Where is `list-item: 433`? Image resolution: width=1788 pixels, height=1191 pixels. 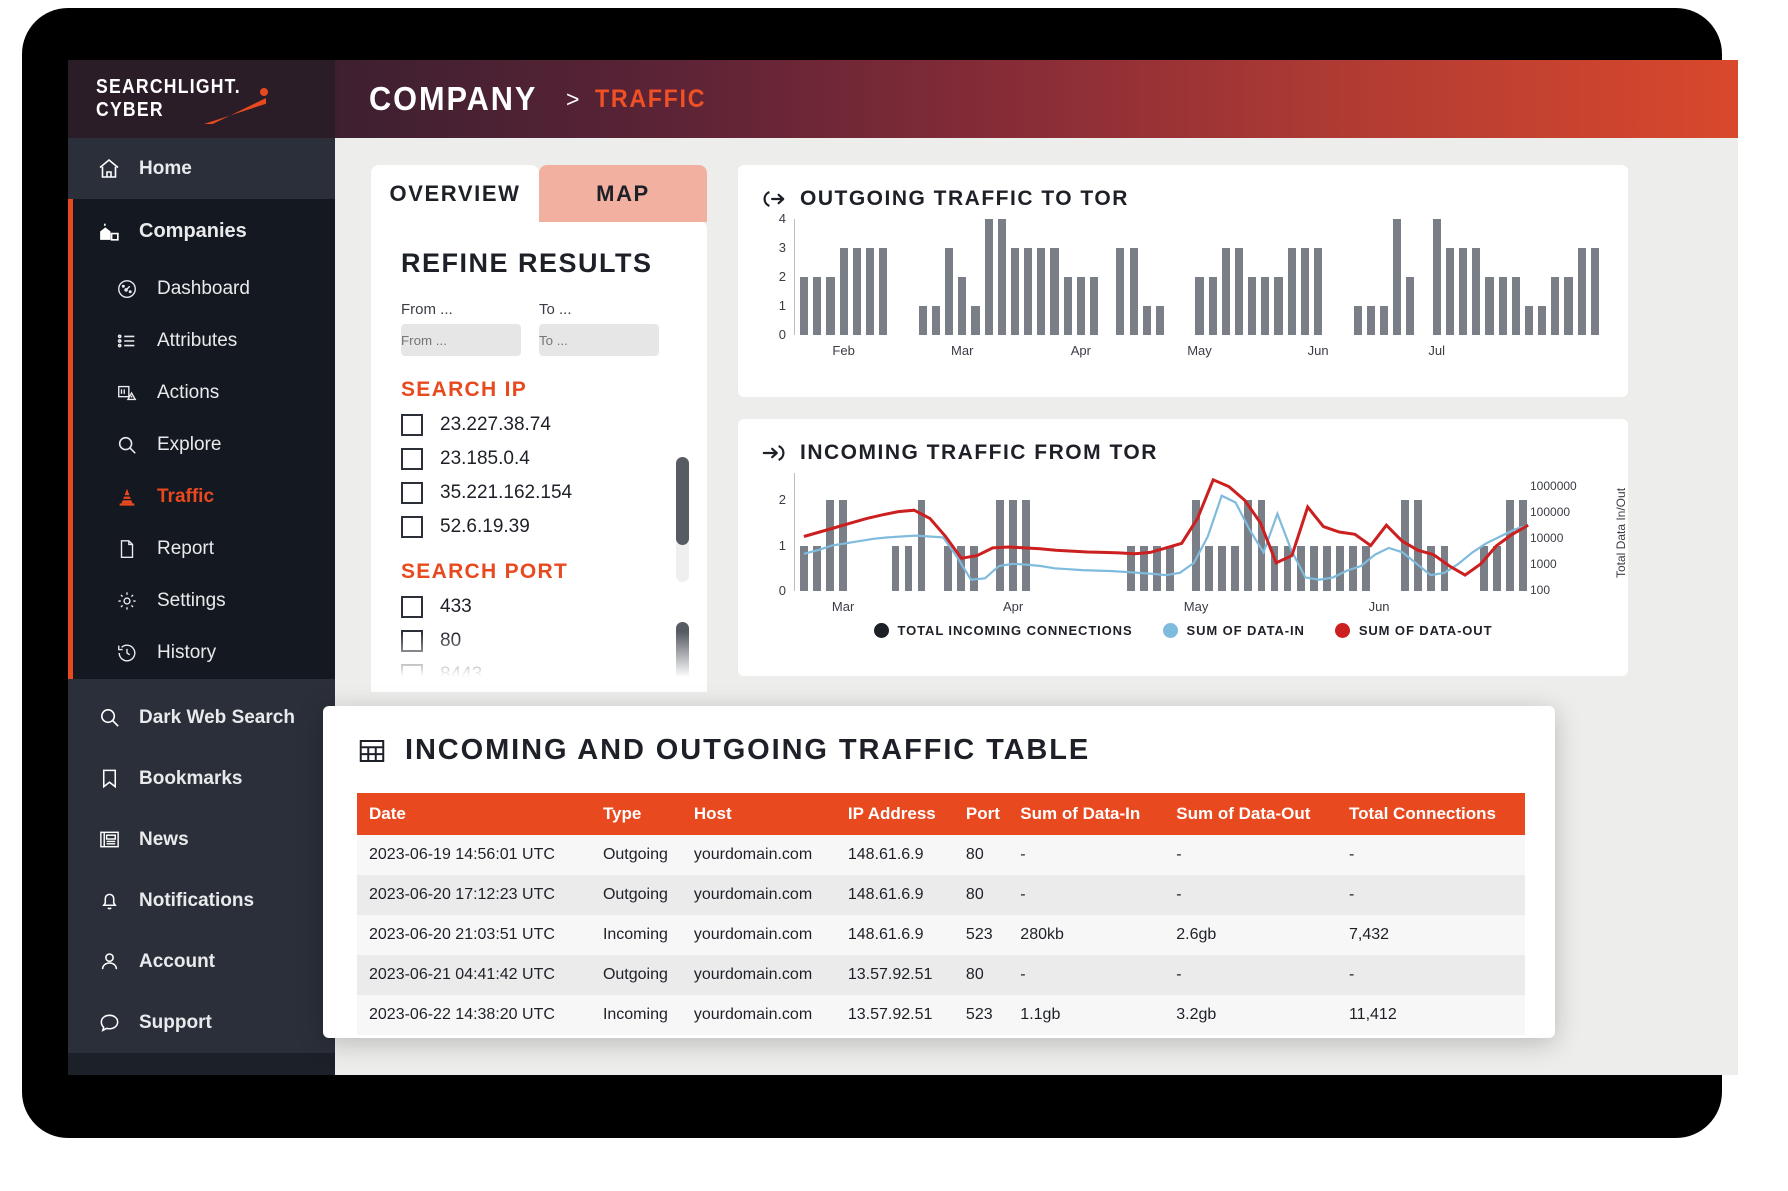 list-item: 433 is located at coordinates (554, 607).